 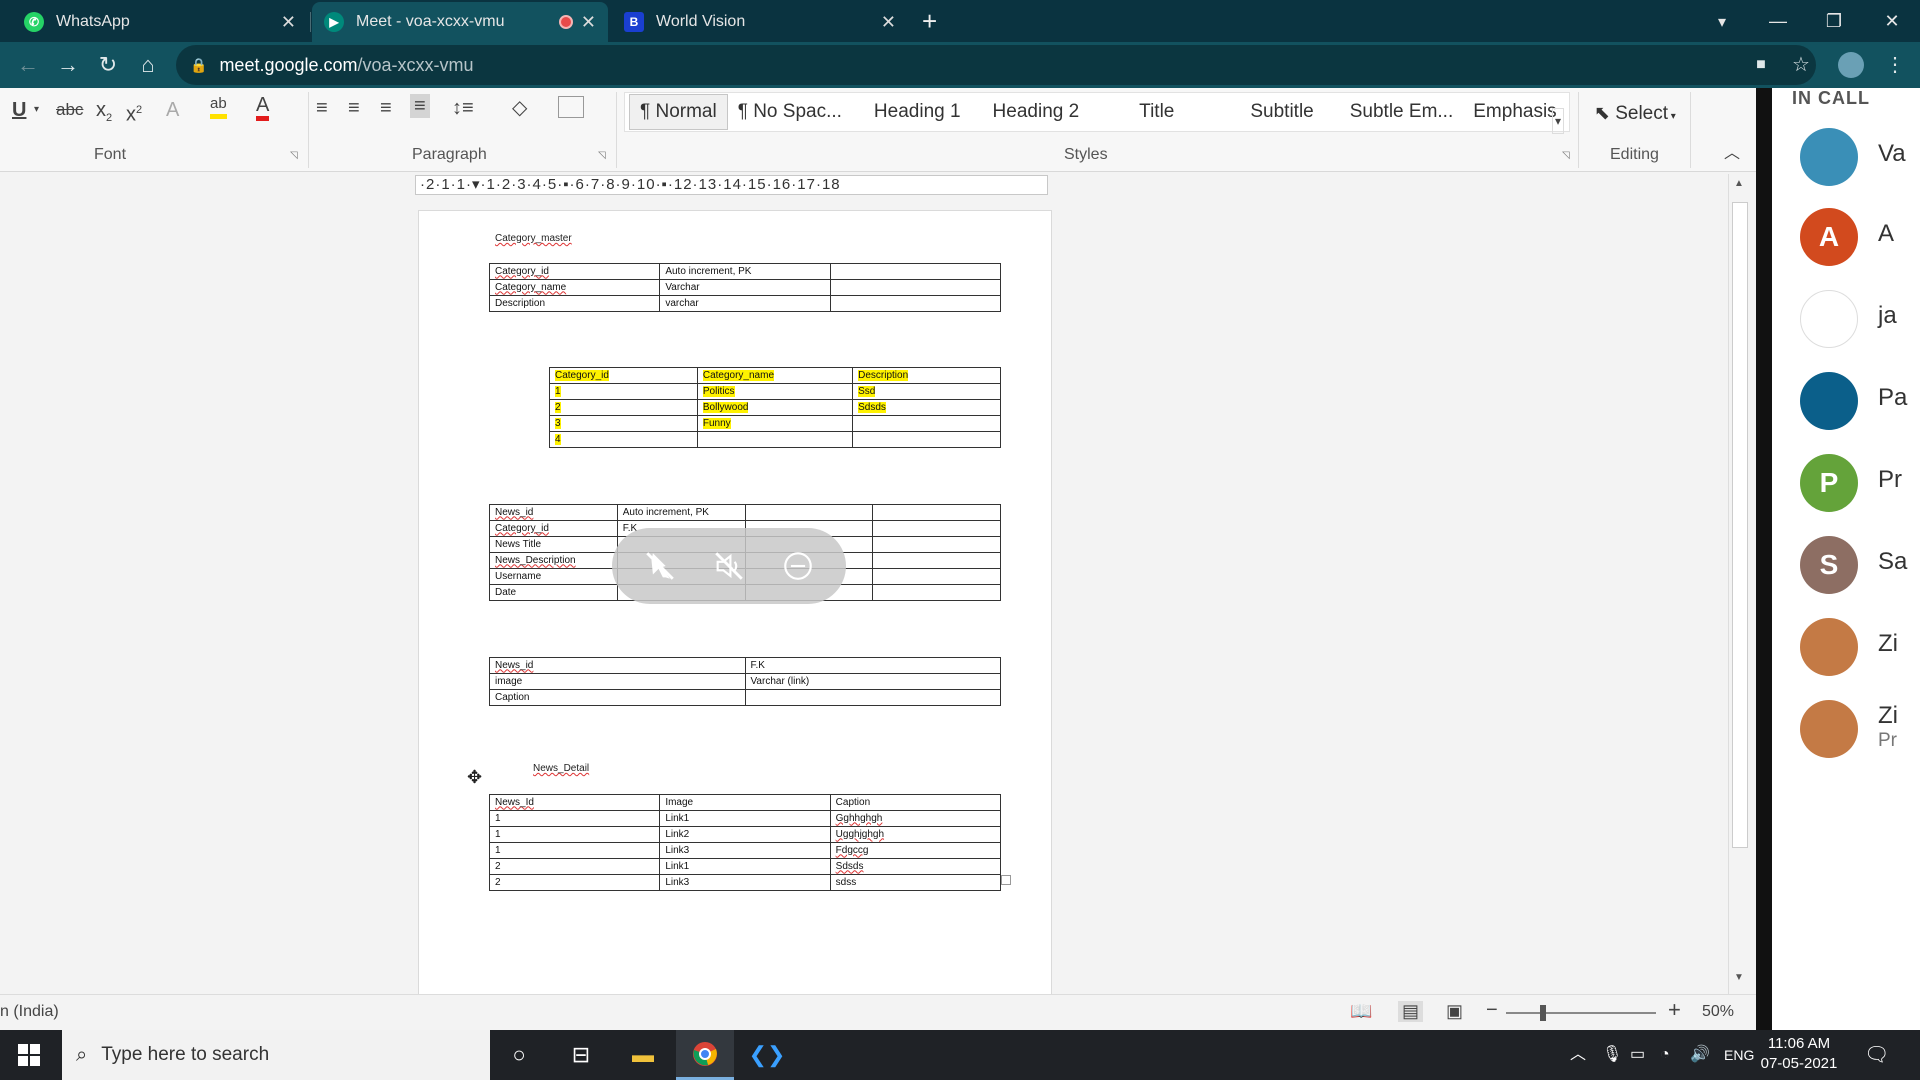 I want to click on remove-icon, so click(x=798, y=566).